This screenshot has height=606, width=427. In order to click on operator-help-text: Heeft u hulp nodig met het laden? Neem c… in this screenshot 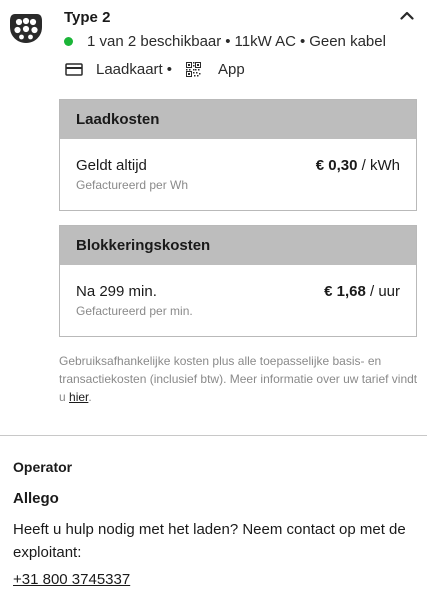, I will do `click(209, 541)`.